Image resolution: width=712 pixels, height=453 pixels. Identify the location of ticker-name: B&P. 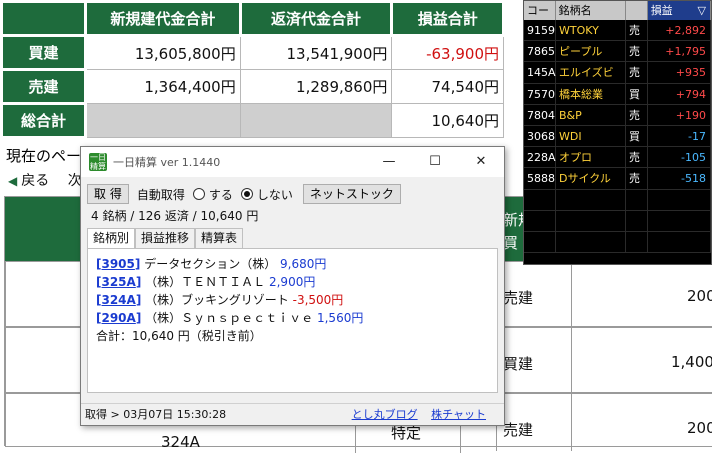
(591, 114).